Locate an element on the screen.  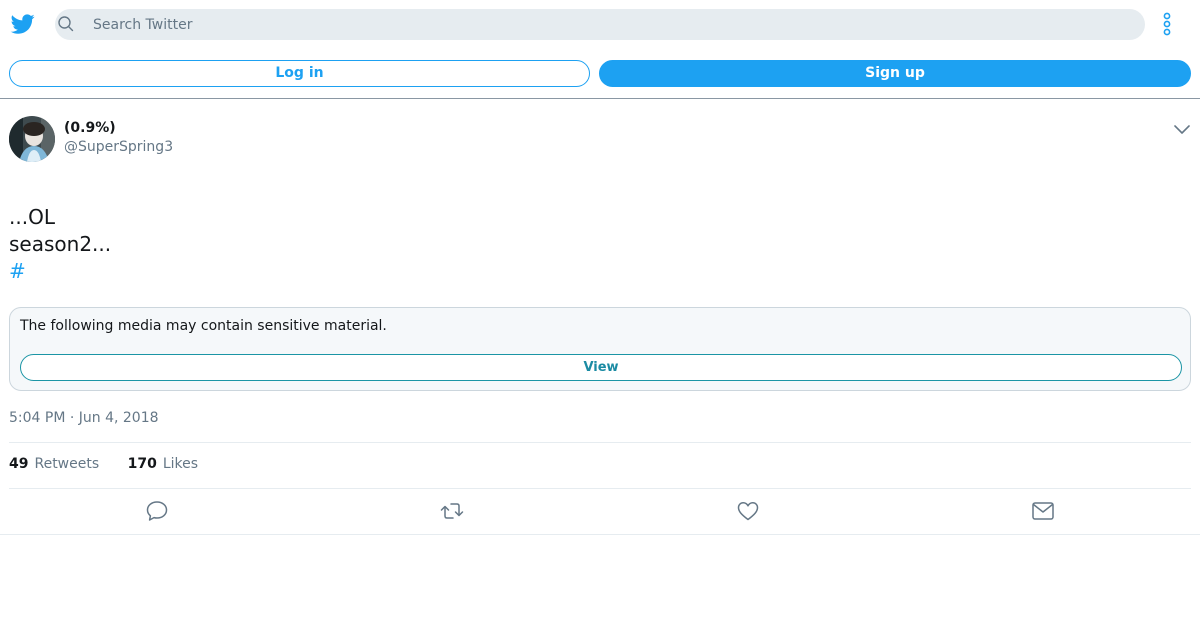
author-name: (0.9%) is located at coordinates (90, 128).